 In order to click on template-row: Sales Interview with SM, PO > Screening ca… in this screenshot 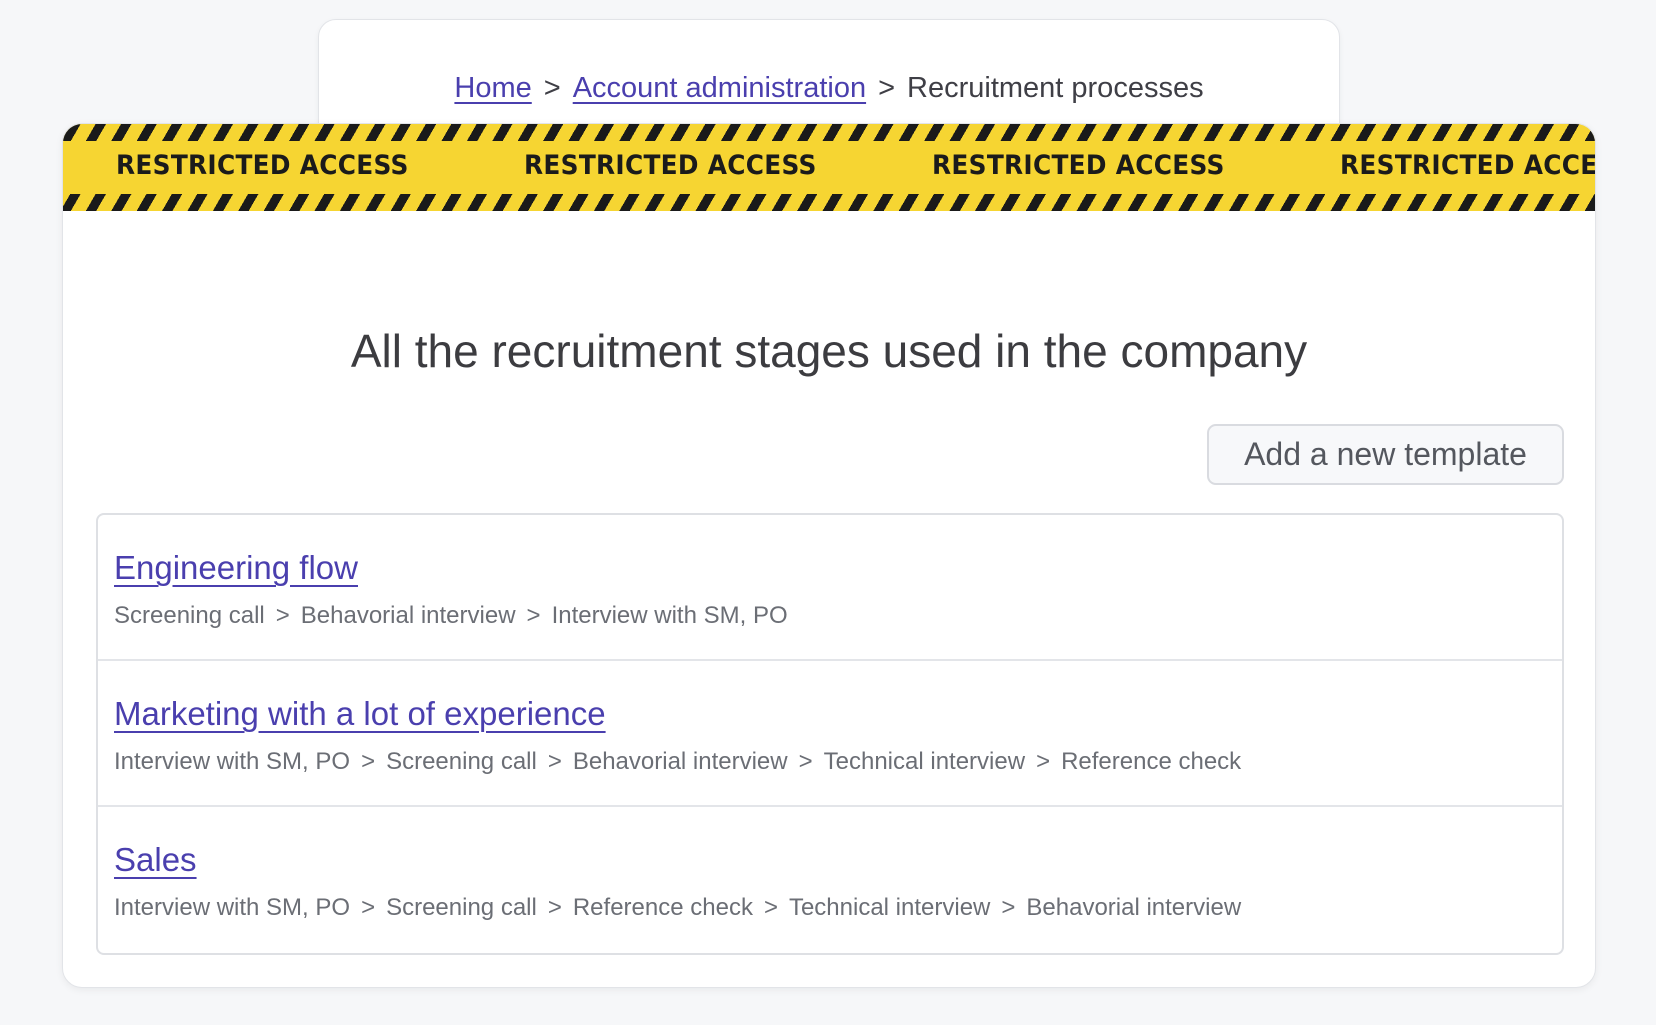, I will do `click(830, 880)`.